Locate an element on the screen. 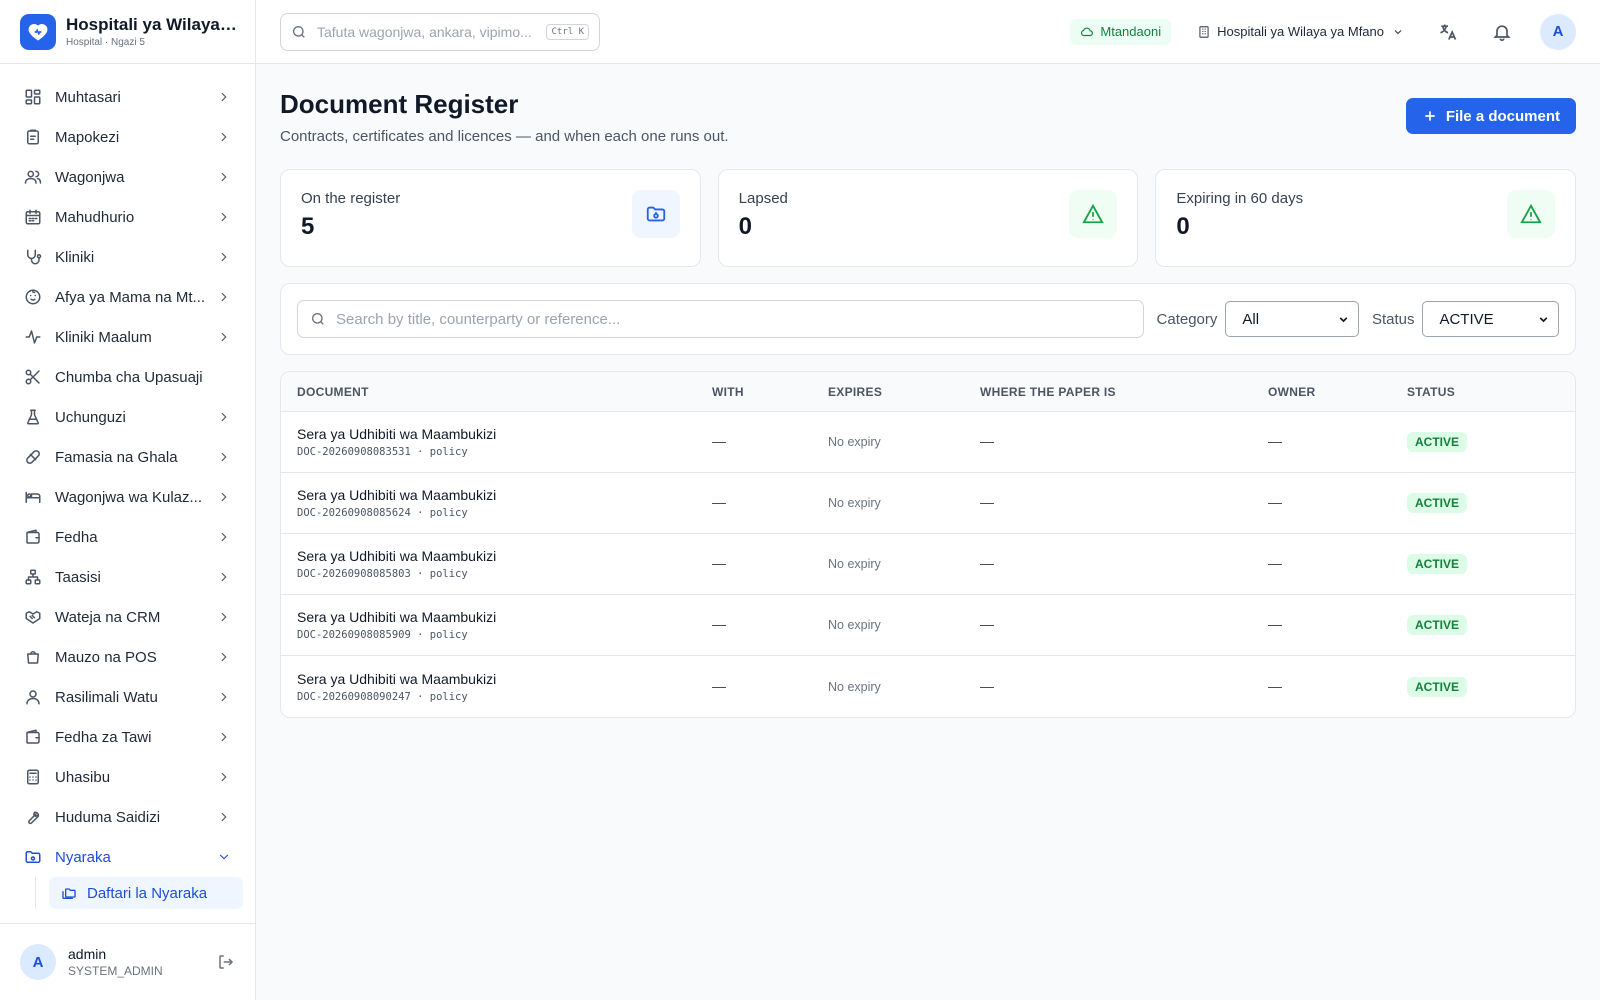 The image size is (1600, 1000). sidebar-item-mahudhurio: Mahudhurio is located at coordinates (127, 217).